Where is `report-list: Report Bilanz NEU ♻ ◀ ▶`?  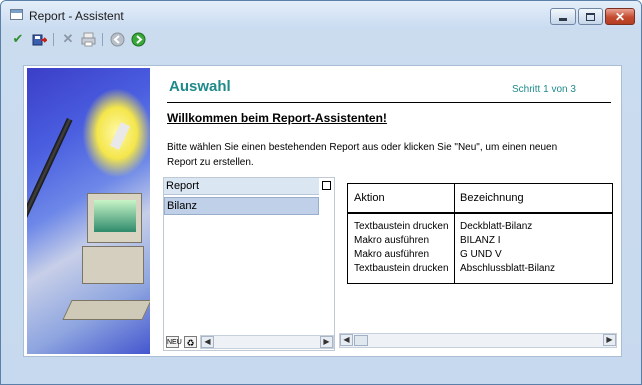 report-list: Report Bilanz NEU ♻ ◀ ▶ is located at coordinates (249, 264).